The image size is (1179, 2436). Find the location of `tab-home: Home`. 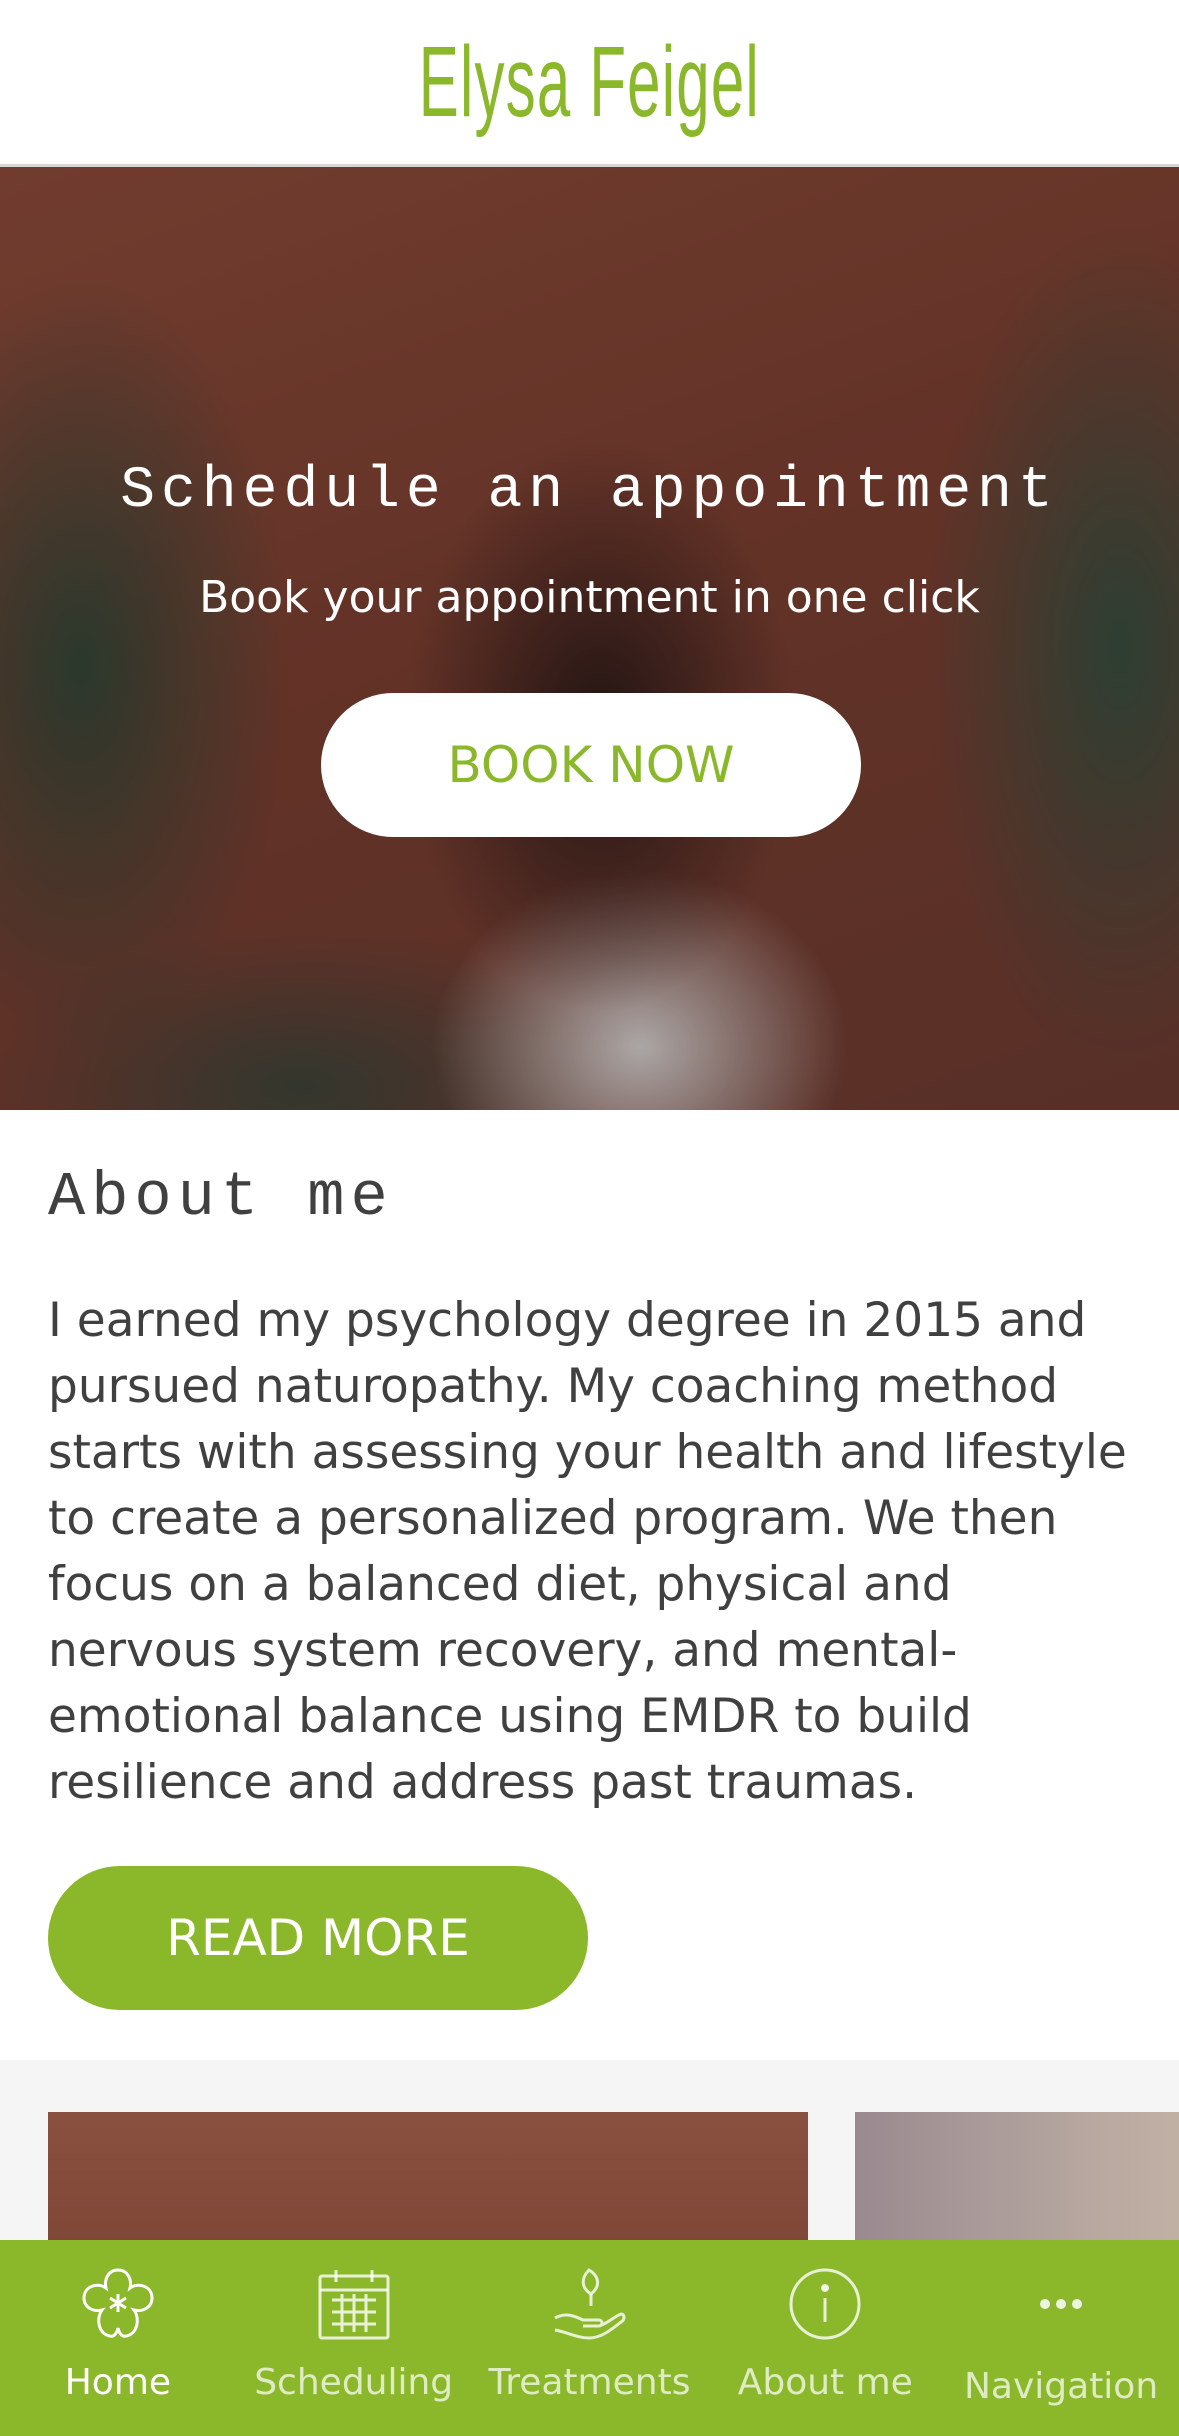

tab-home: Home is located at coordinates (118, 2338).